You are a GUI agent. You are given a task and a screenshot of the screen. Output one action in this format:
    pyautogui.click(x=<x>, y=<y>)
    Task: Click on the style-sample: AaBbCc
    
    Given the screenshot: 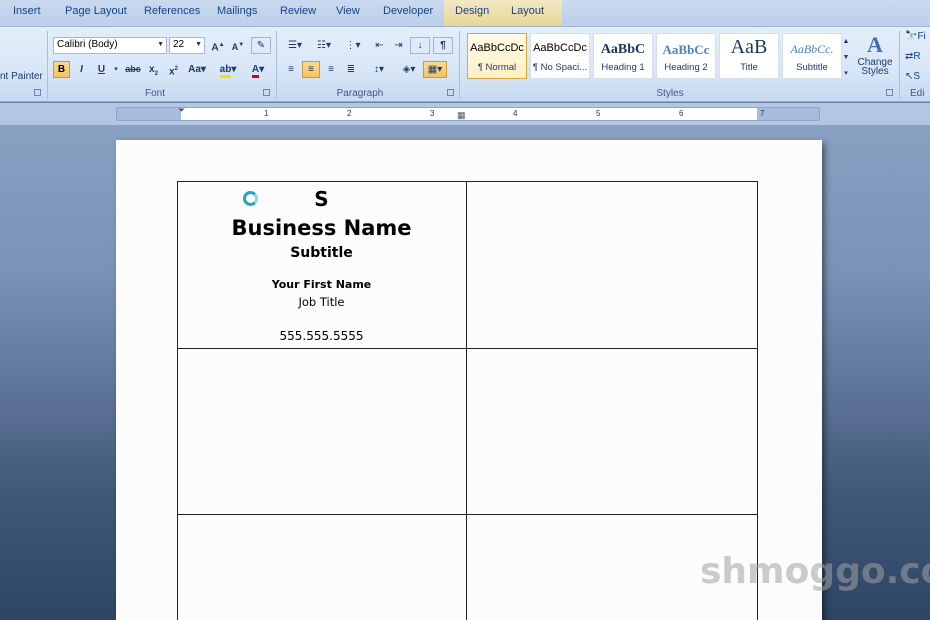 What is the action you would take?
    pyautogui.click(x=686, y=49)
    